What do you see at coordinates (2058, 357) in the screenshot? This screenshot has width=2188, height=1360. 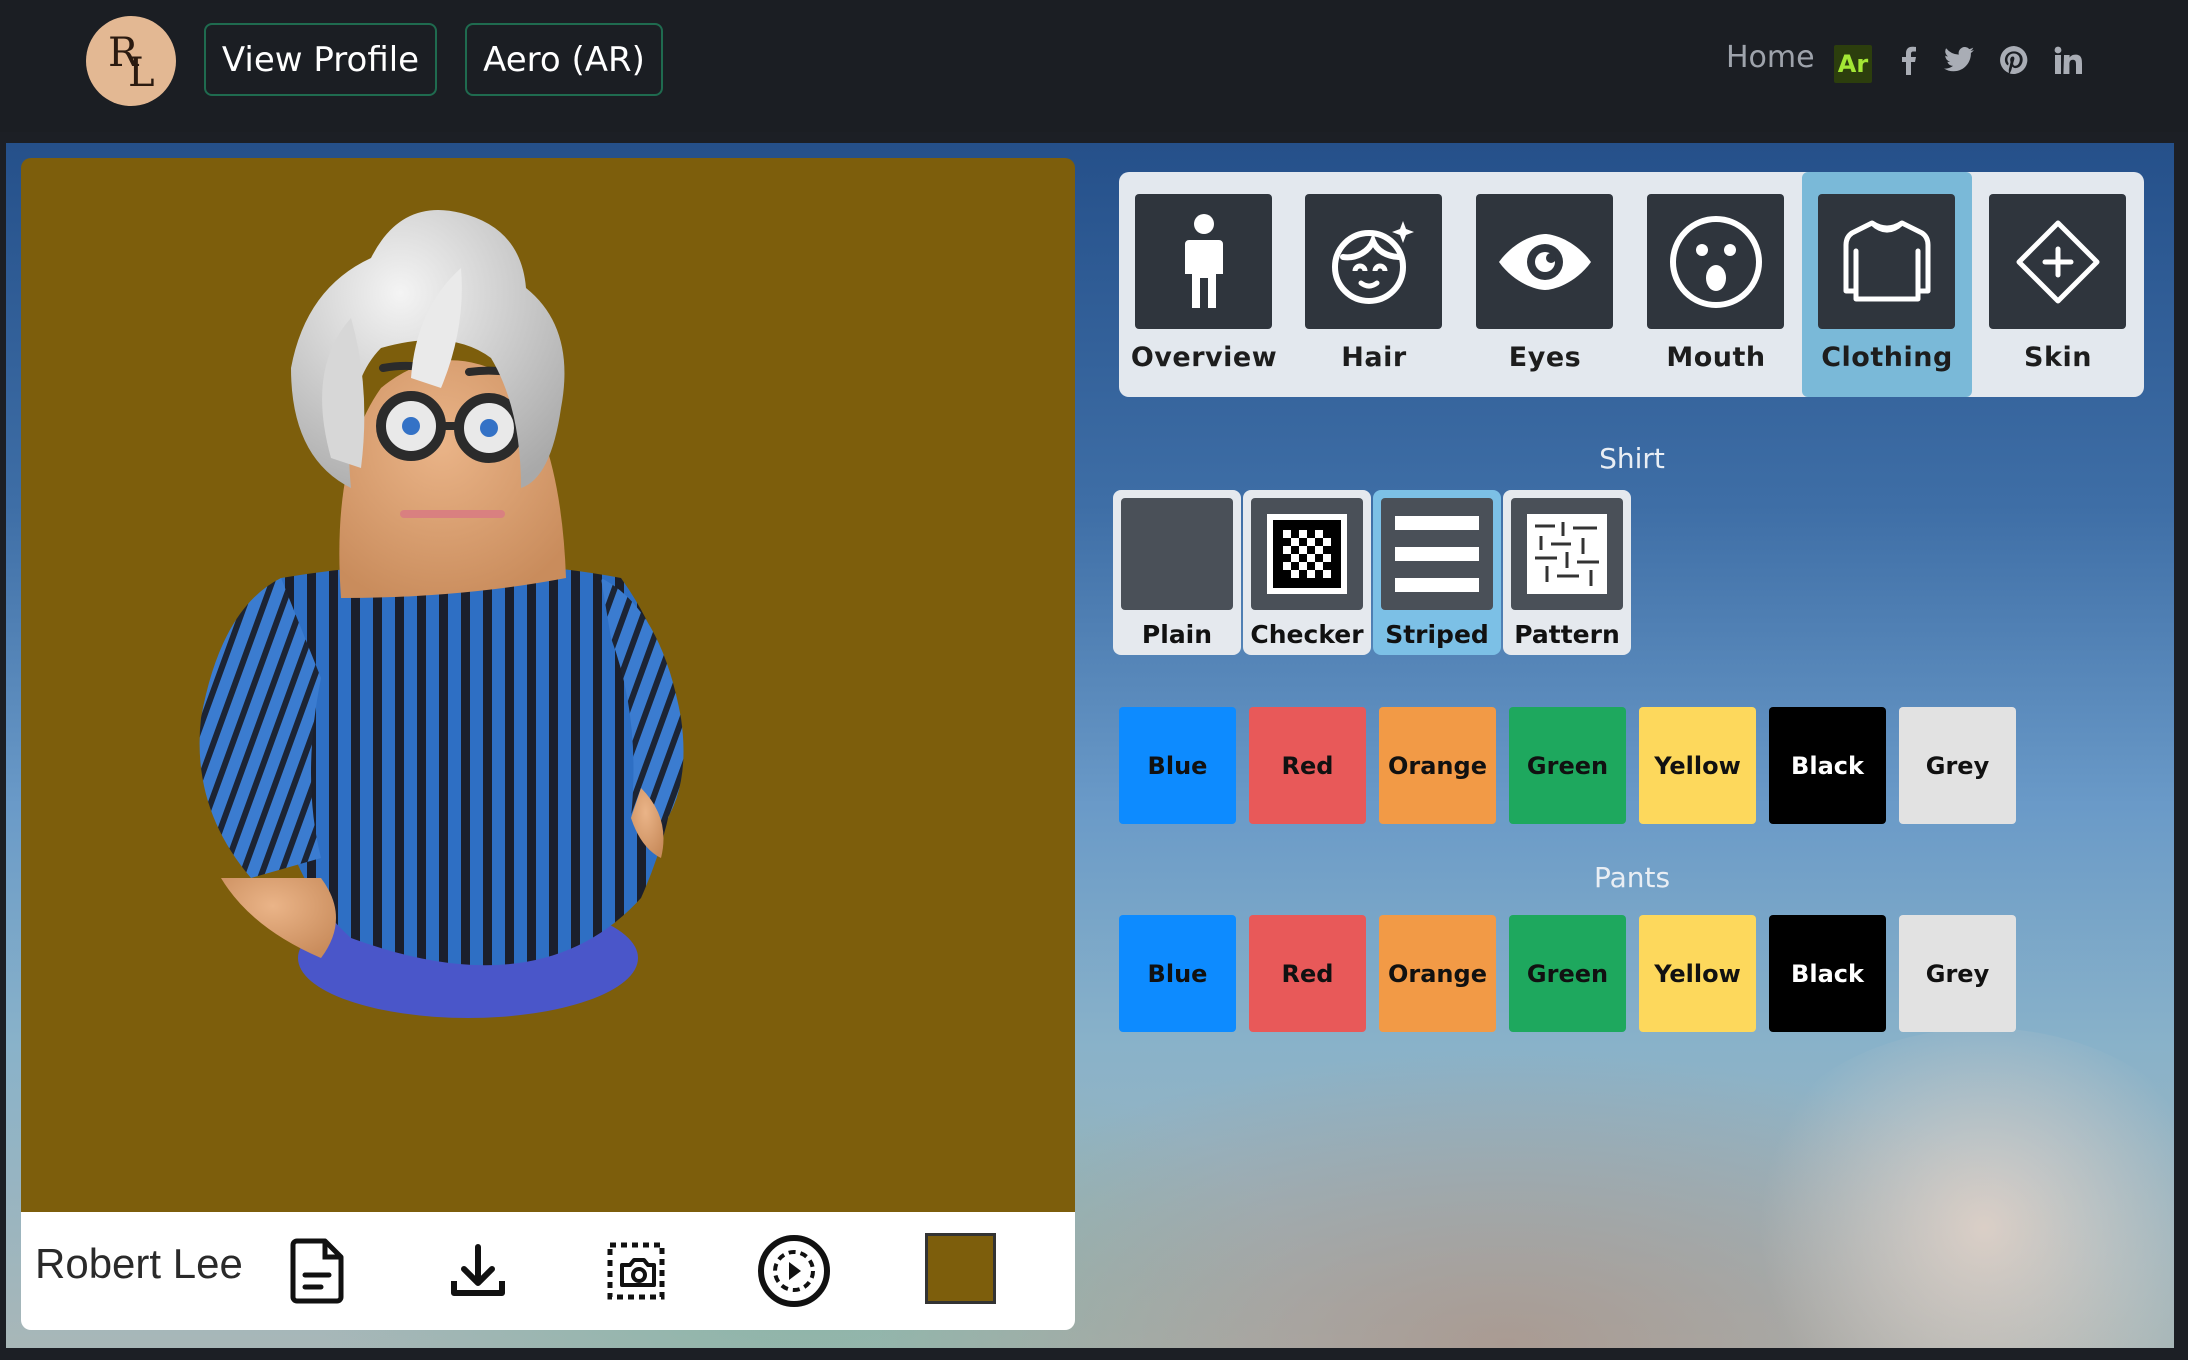 I see `tab-label: Skin` at bounding box center [2058, 357].